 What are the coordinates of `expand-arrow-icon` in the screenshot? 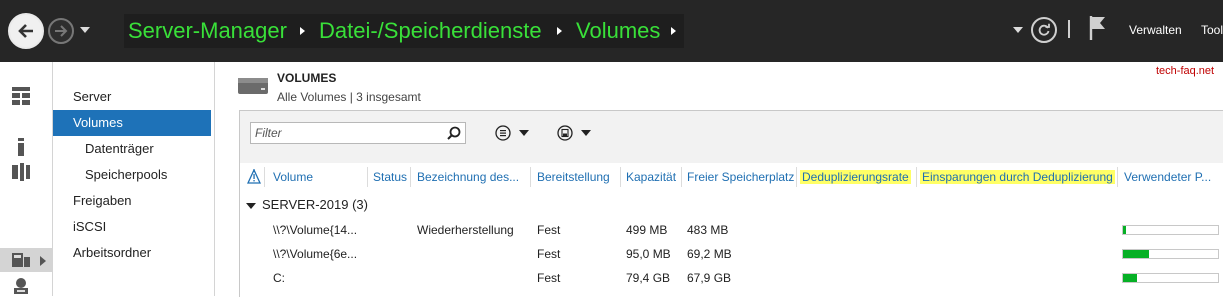 It's located at (43, 261).